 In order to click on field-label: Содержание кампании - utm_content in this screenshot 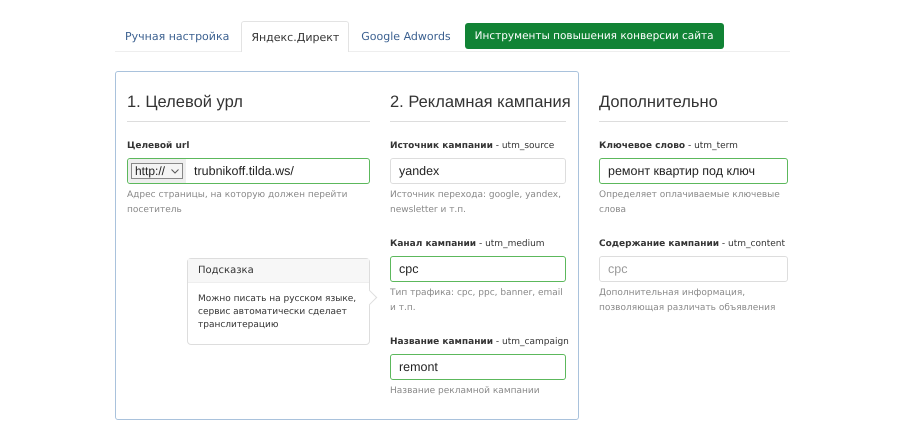, I will do `click(692, 244)`.